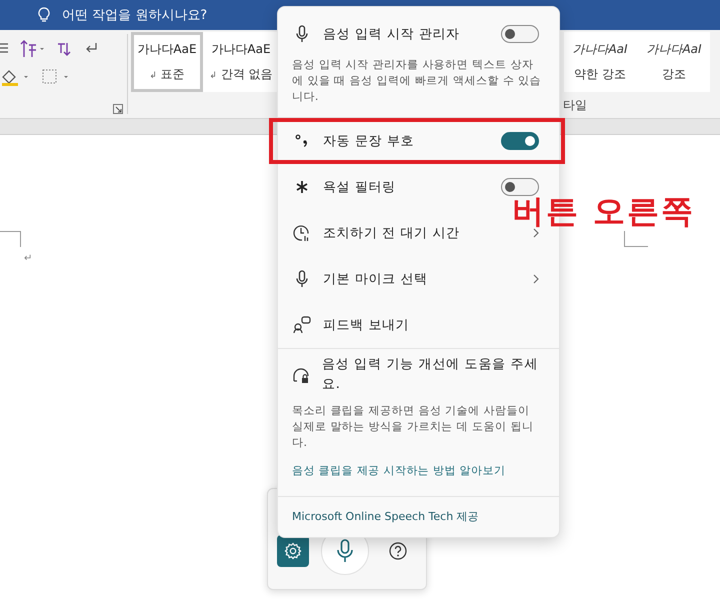 The width and height of the screenshot is (720, 603). What do you see at coordinates (369, 141) in the screenshot?
I see `menu-item-label: 자동 문장 부호` at bounding box center [369, 141].